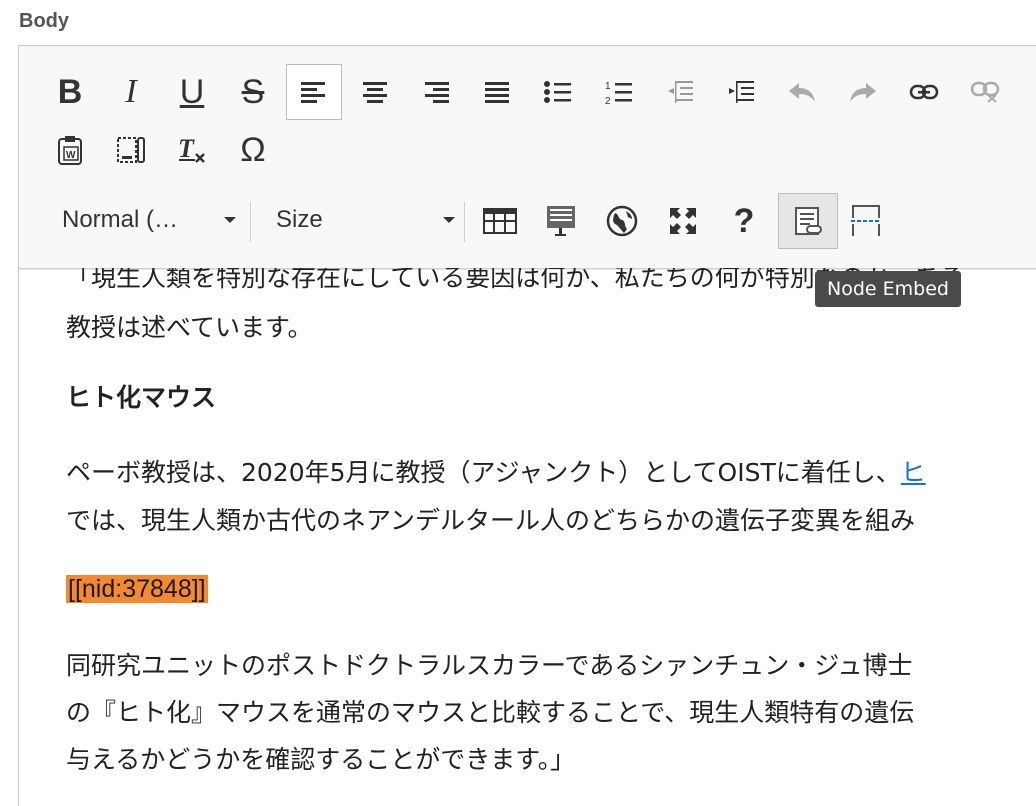  I want to click on align-right-button, so click(436, 92).